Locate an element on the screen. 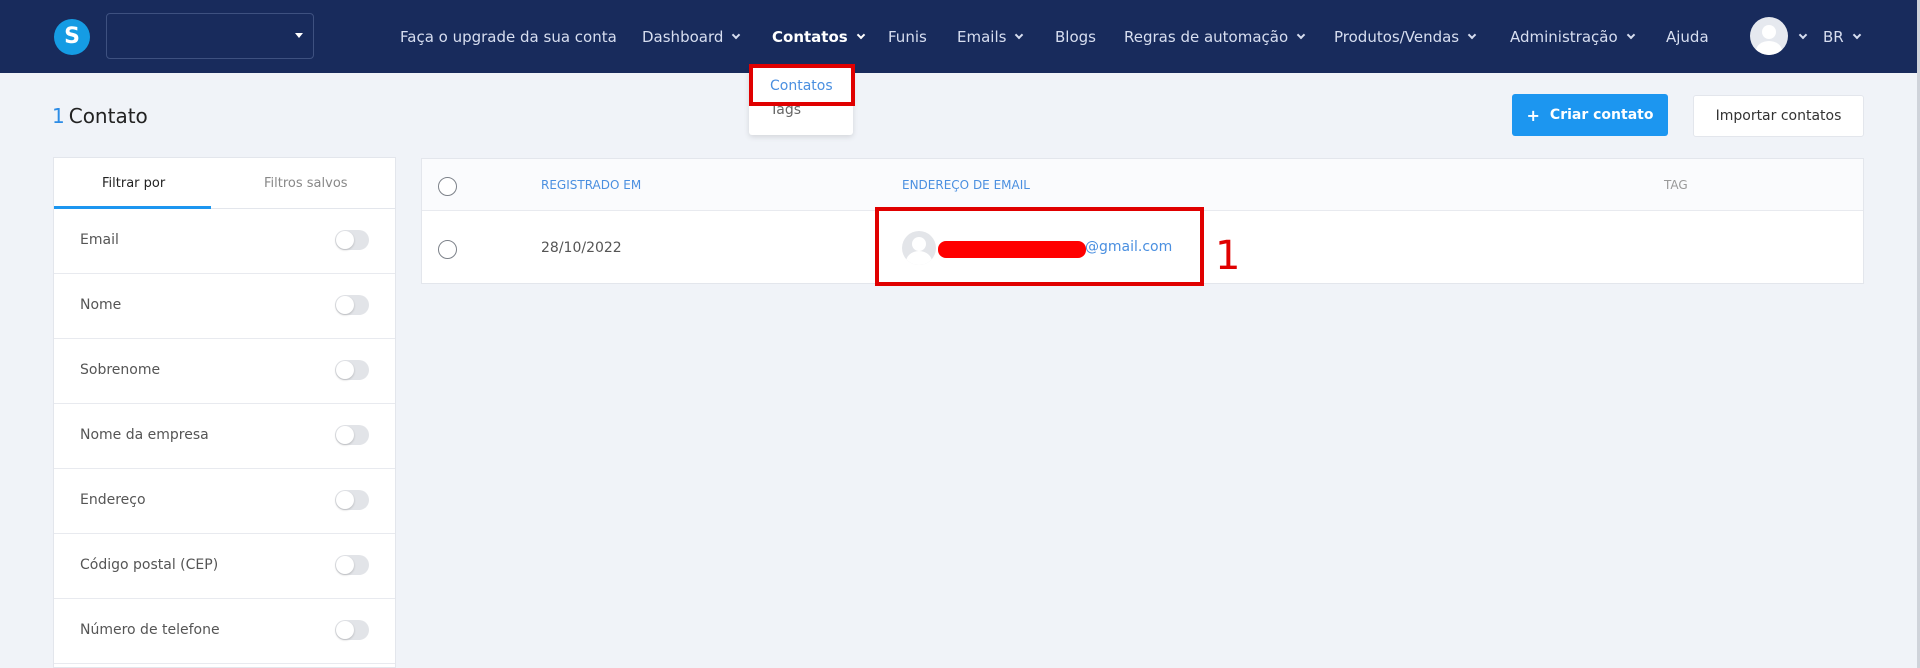  nav-products-sales: Produtos/Vendas is located at coordinates (1405, 36).